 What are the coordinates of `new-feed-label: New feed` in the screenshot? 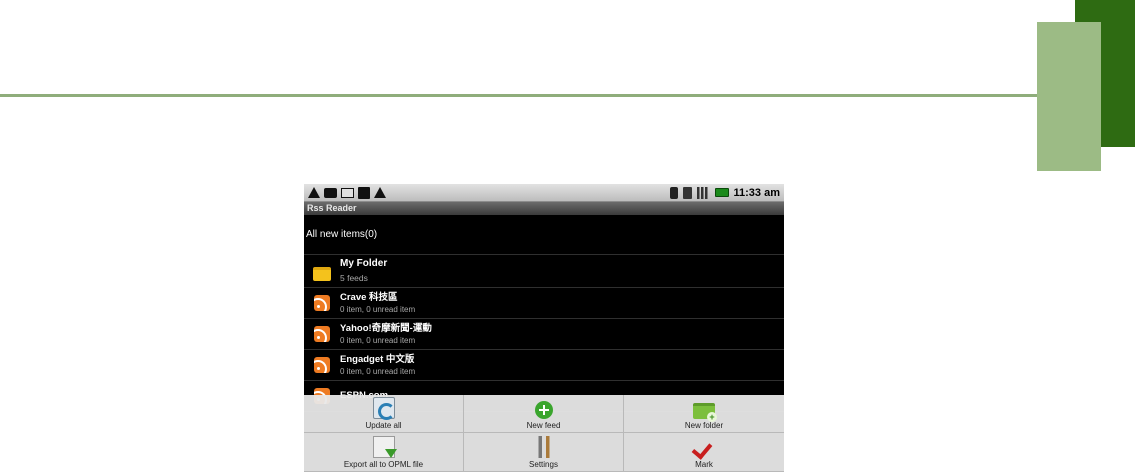 It's located at (543, 425).